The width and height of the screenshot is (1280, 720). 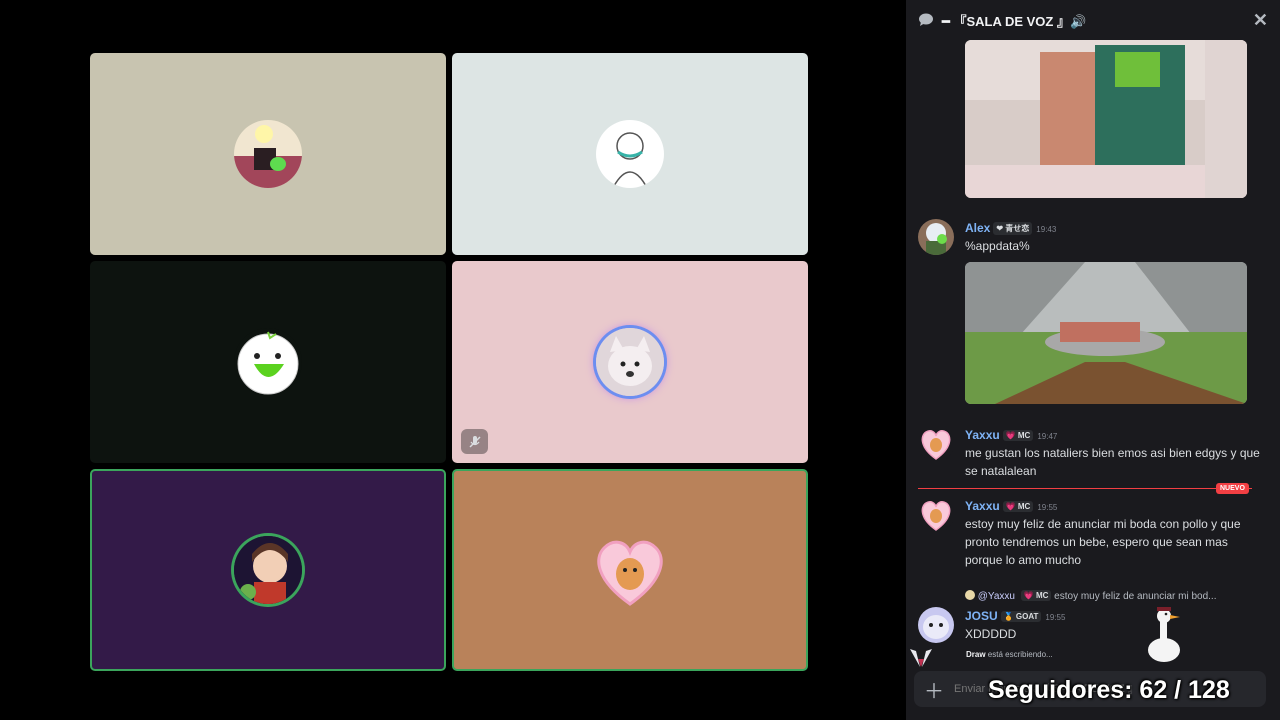 What do you see at coordinates (997, 246) in the screenshot?
I see `message-text: %appdata%` at bounding box center [997, 246].